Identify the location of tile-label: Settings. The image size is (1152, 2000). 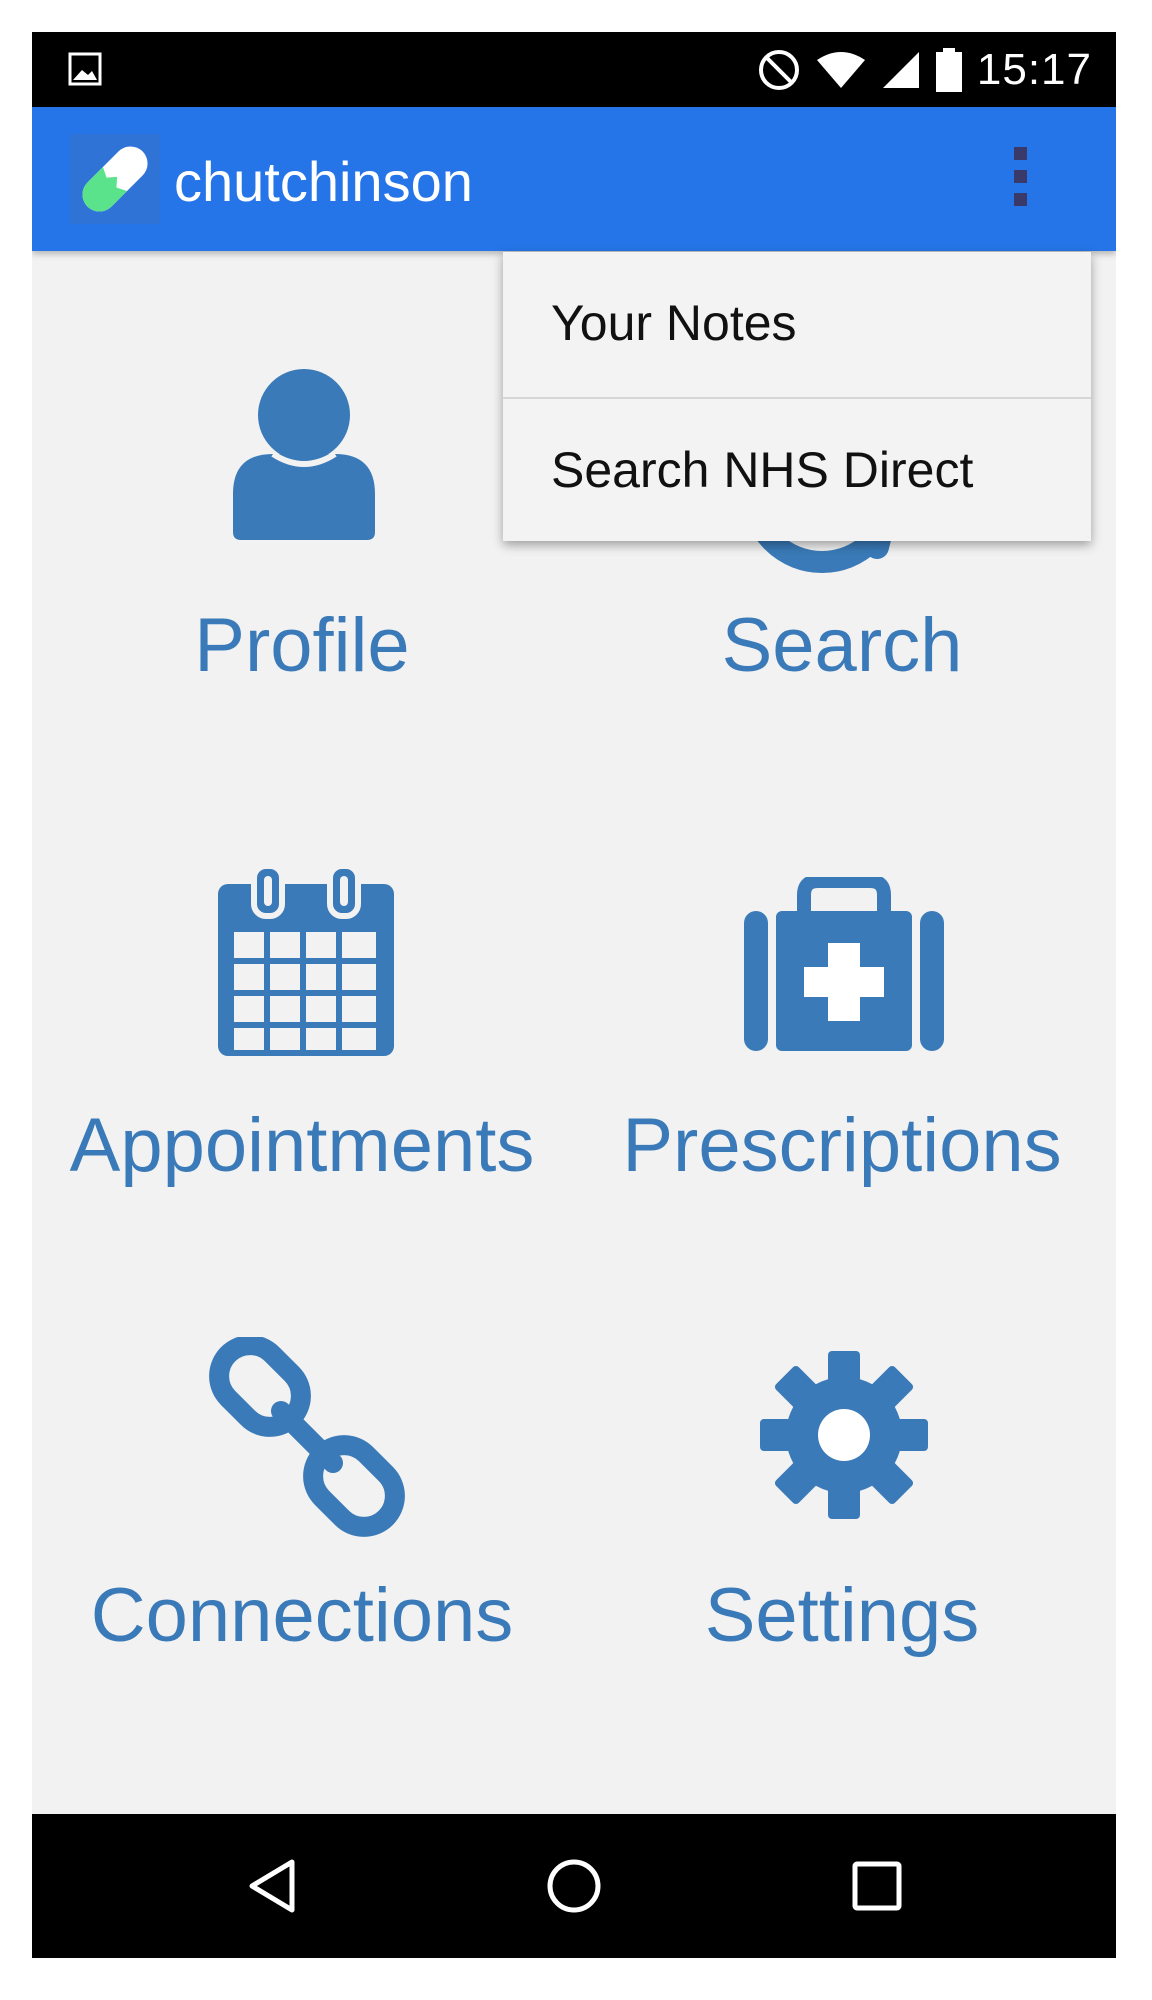
(842, 1615).